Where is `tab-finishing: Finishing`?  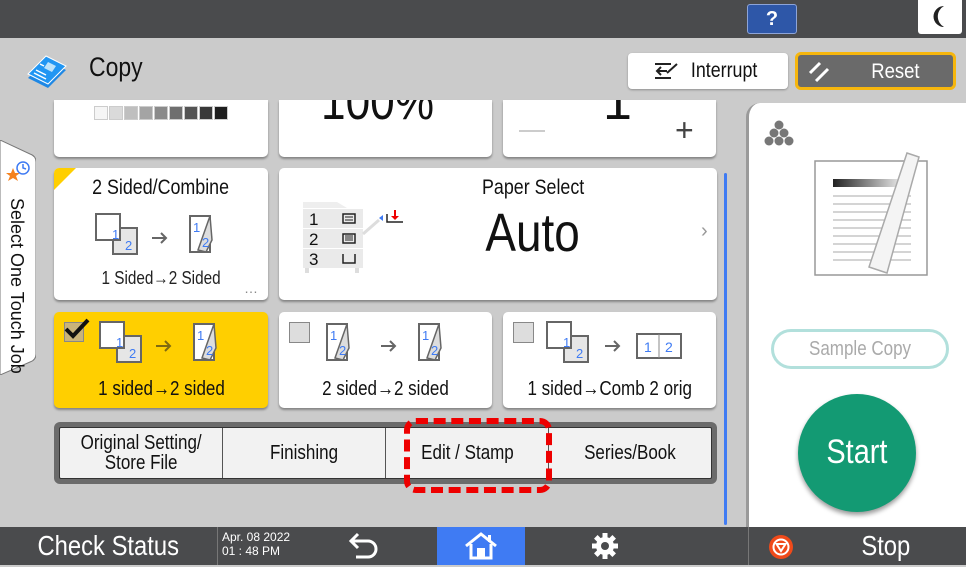
tab-finishing: Finishing is located at coordinates (304, 453).